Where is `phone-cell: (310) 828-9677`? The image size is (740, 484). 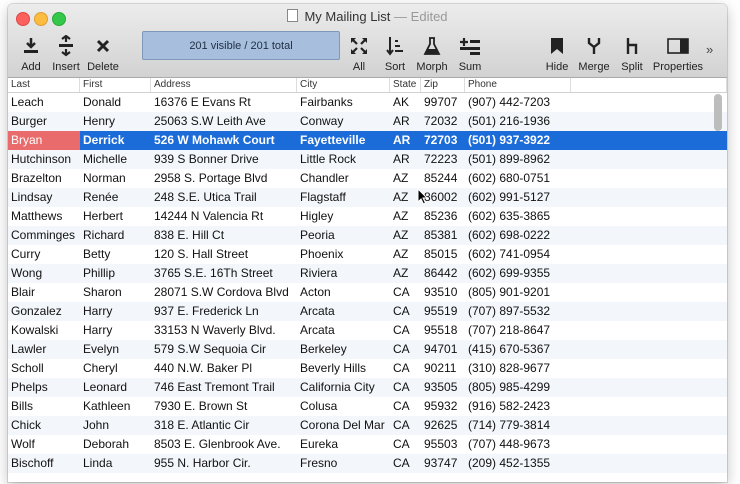
phone-cell: (310) 828-9677 is located at coordinates (518, 368).